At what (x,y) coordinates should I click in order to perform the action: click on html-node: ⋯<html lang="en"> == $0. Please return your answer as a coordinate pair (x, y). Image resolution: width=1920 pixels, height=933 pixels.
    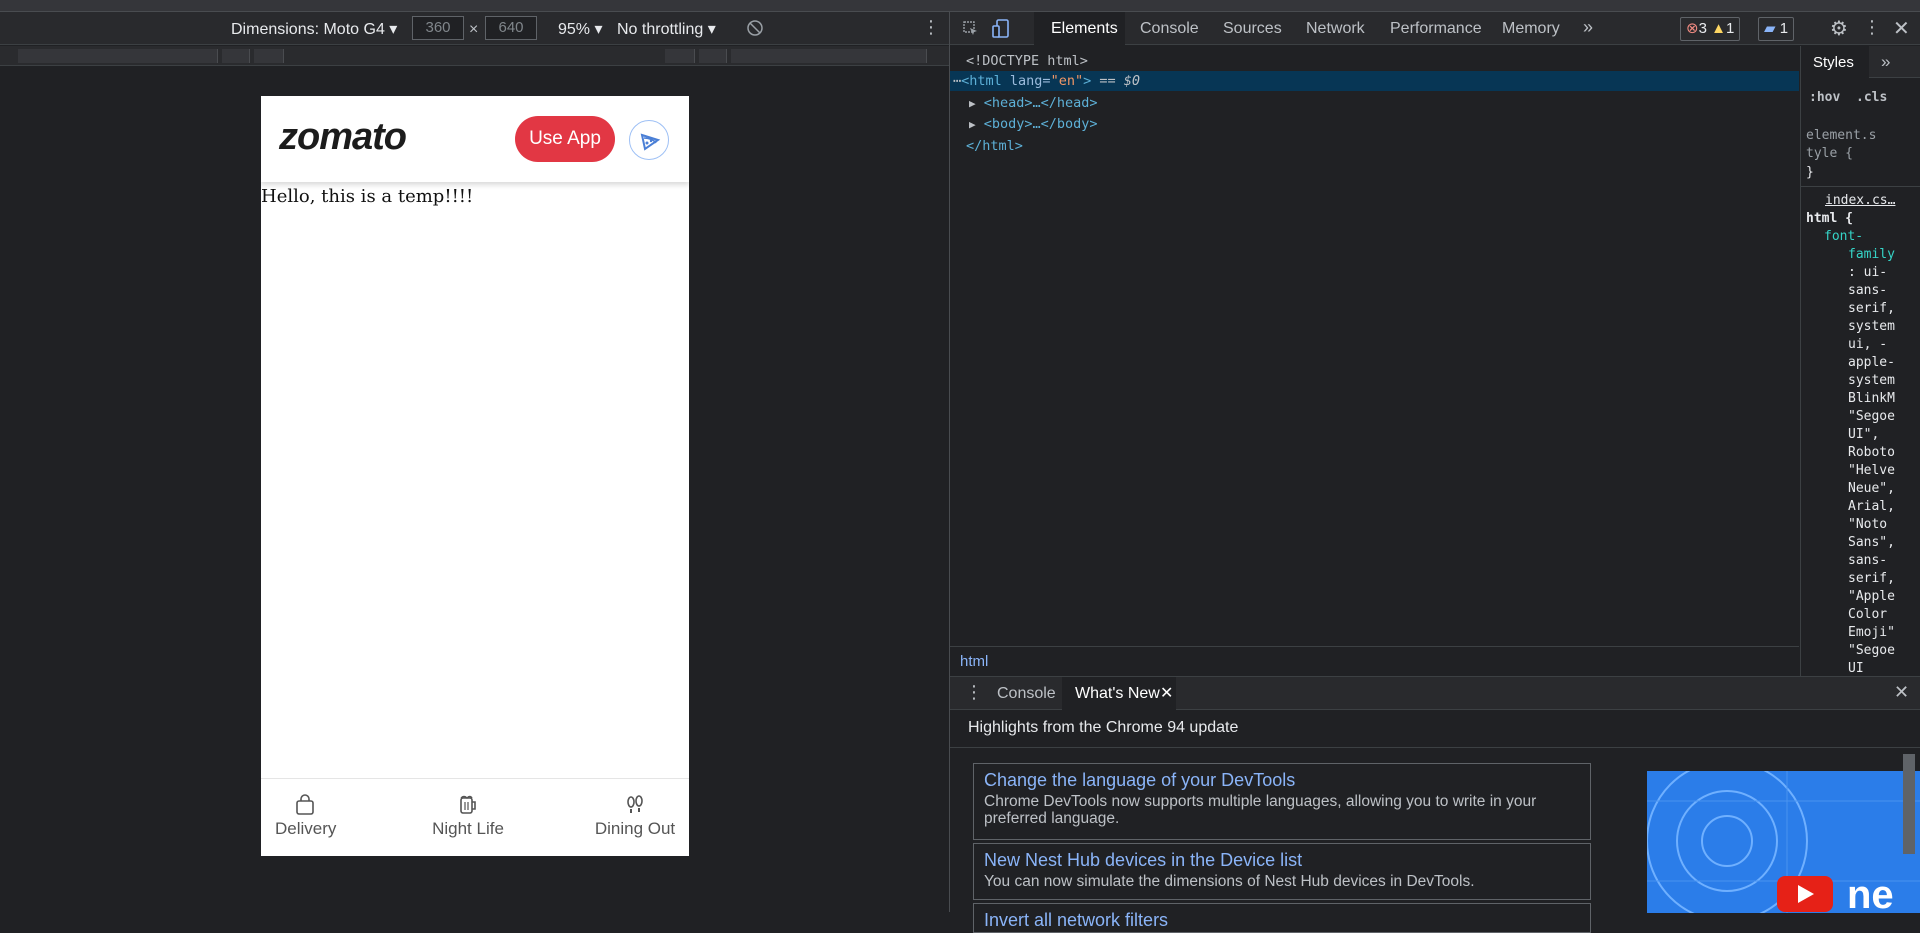
    Looking at the image, I should click on (1046, 81).